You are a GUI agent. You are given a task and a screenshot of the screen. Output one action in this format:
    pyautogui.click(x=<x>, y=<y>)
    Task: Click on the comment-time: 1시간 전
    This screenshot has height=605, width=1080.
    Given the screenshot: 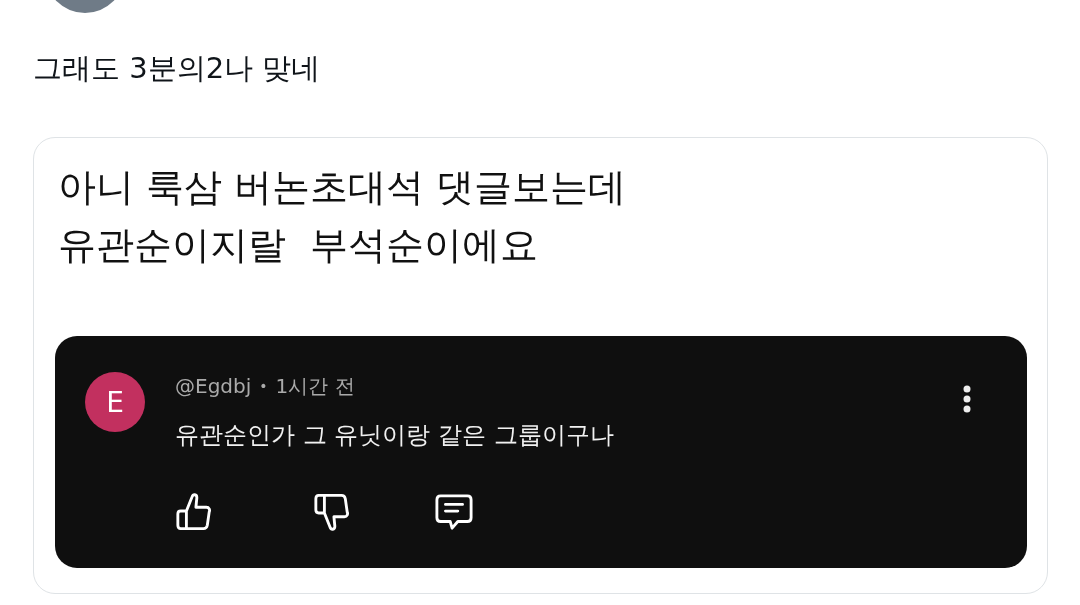 What is the action you would take?
    pyautogui.click(x=315, y=386)
    